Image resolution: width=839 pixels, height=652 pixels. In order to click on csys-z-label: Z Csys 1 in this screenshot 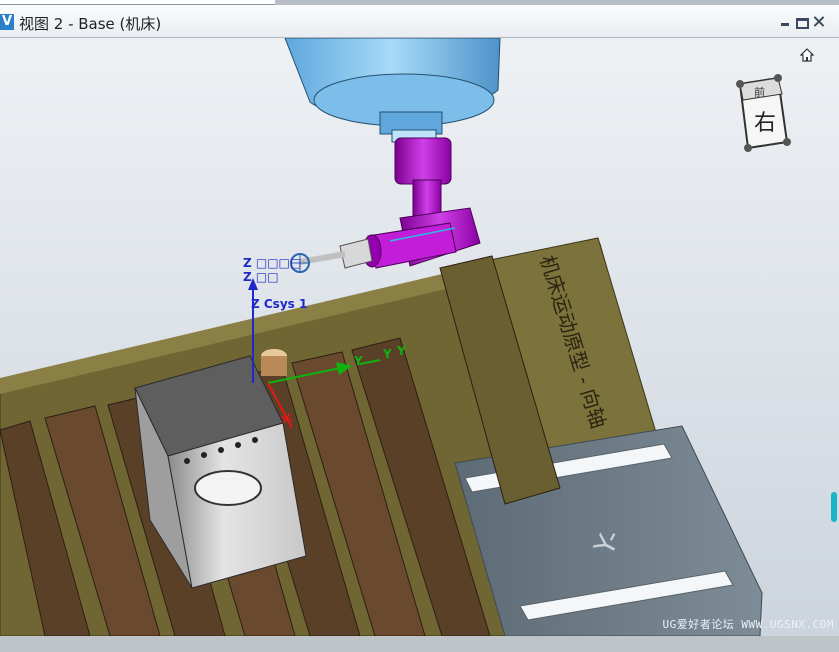, I will do `click(279, 304)`.